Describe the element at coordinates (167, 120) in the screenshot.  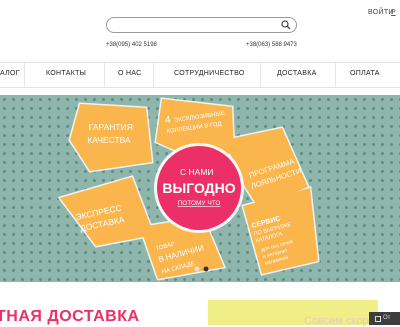
I see `petal-exclusive-number: 4` at that location.